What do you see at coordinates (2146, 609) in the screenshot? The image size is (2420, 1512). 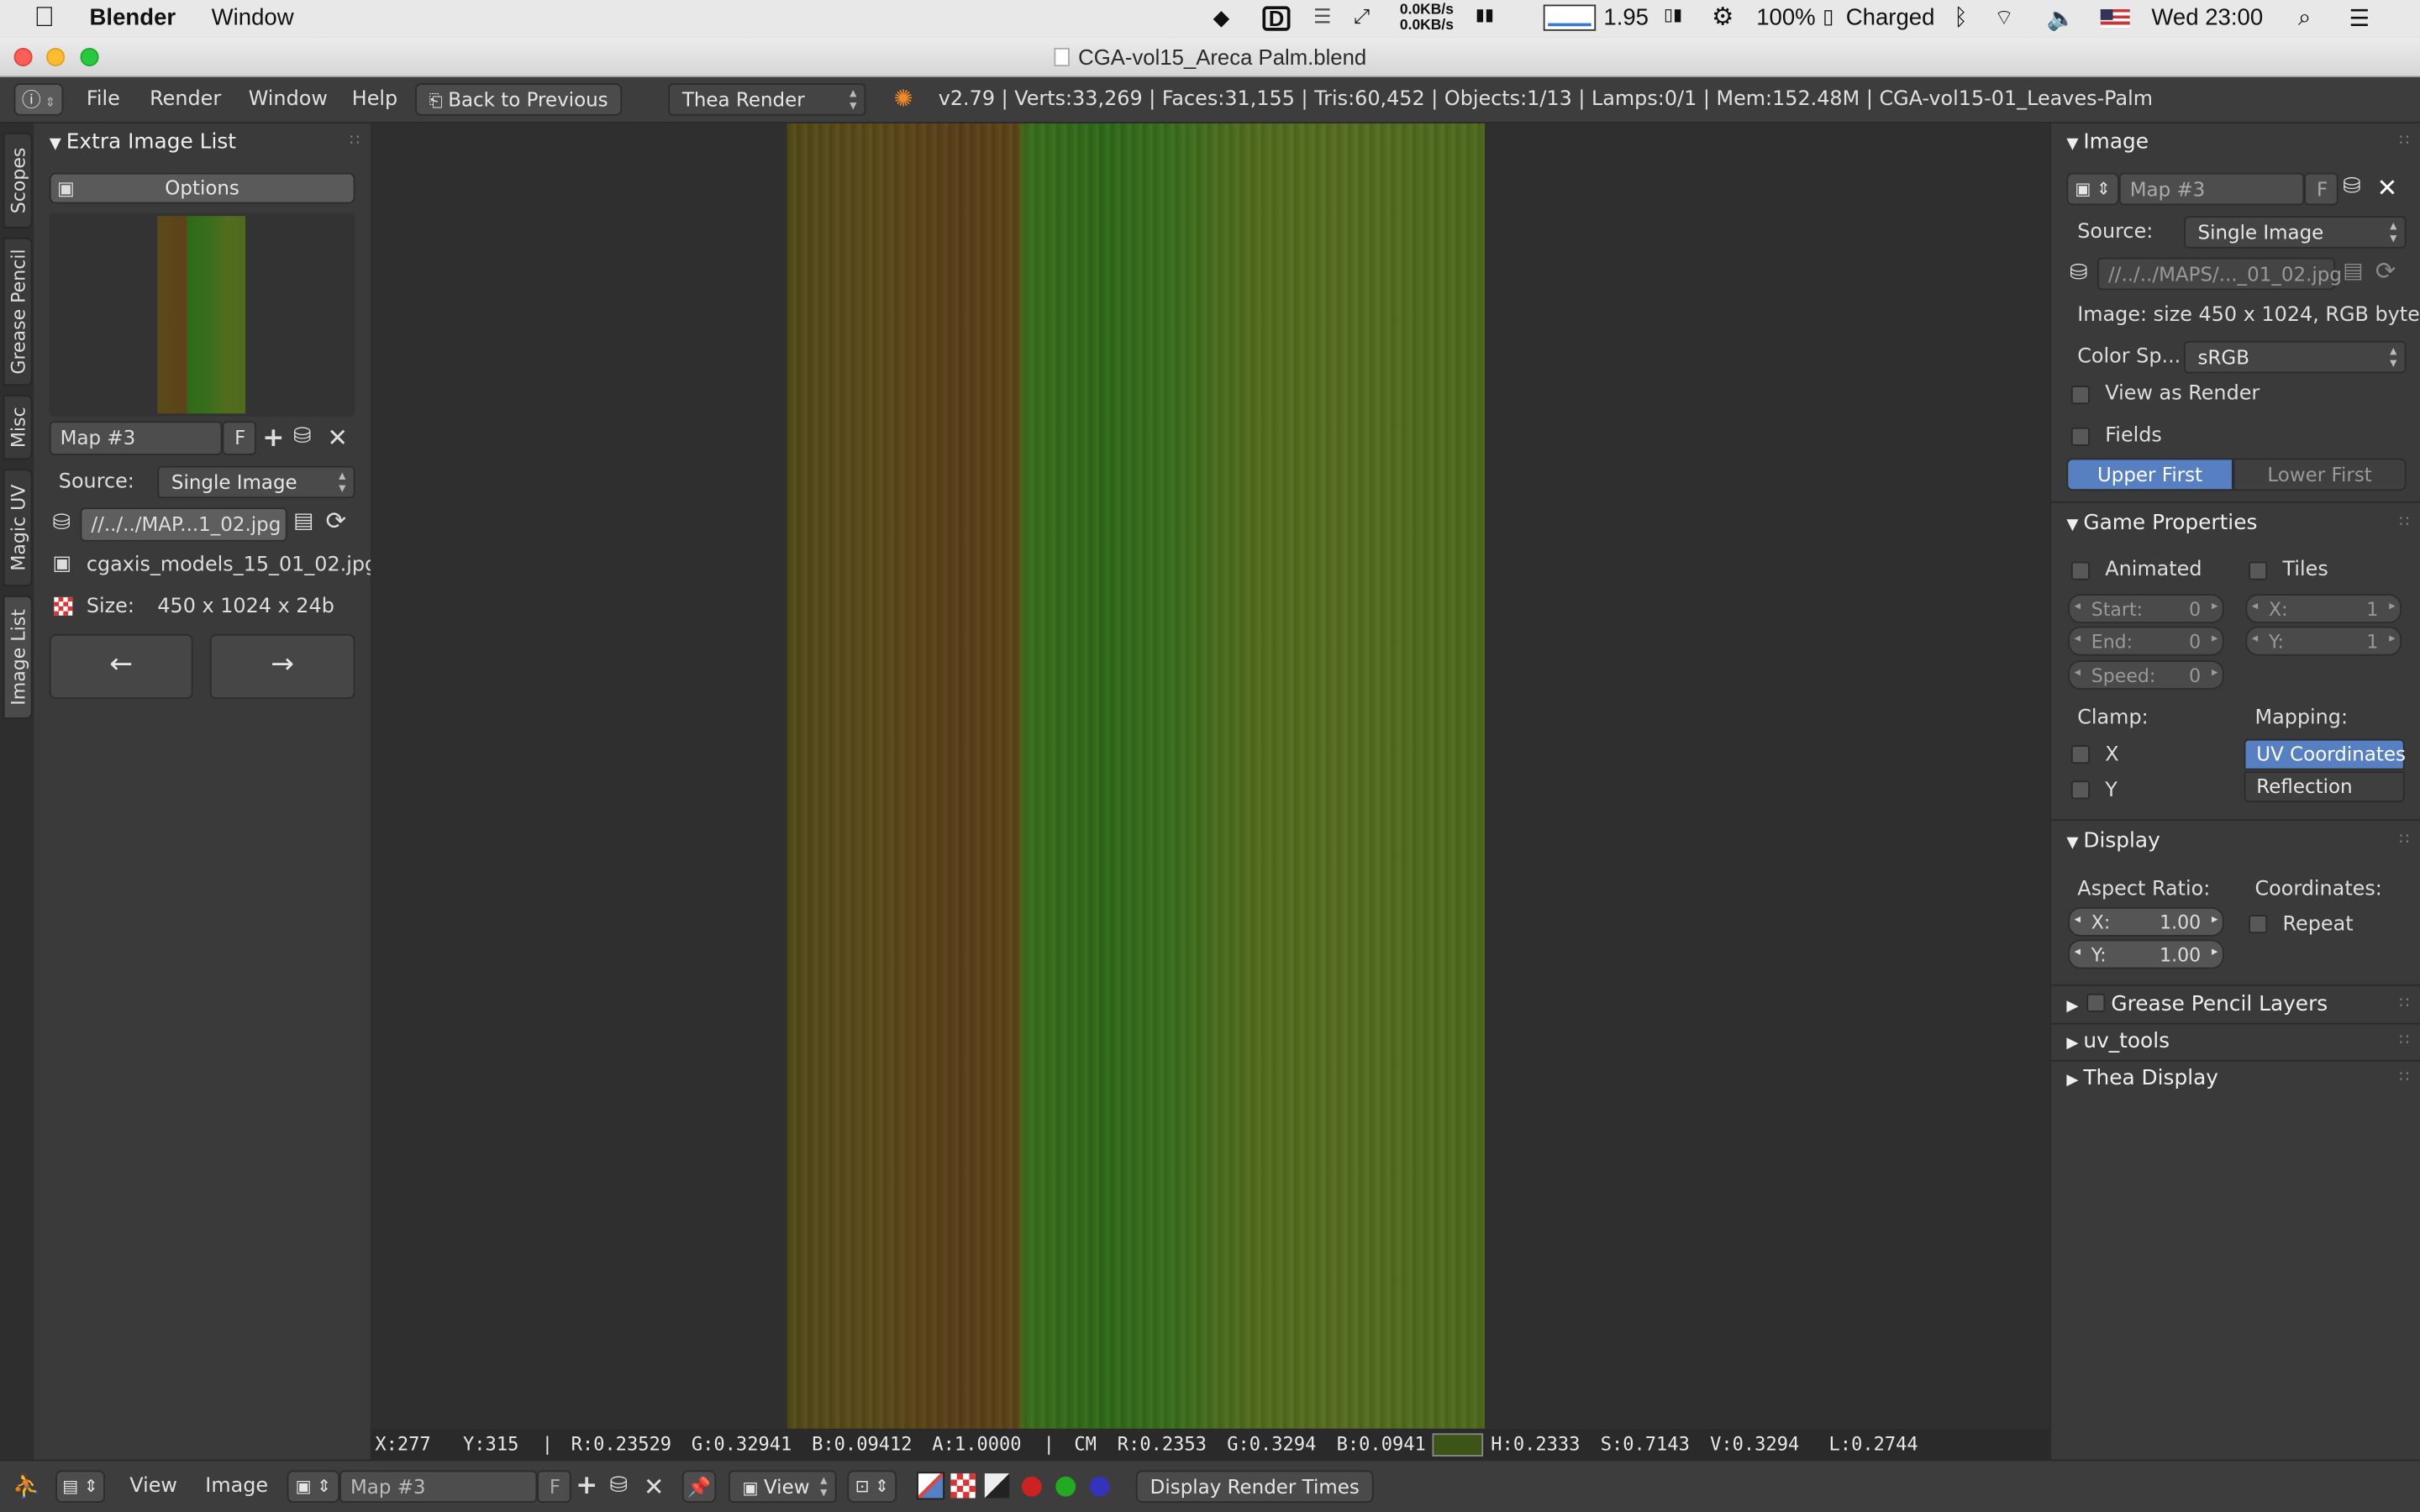 I see `start-field: ◂ Start: 0 ▸` at bounding box center [2146, 609].